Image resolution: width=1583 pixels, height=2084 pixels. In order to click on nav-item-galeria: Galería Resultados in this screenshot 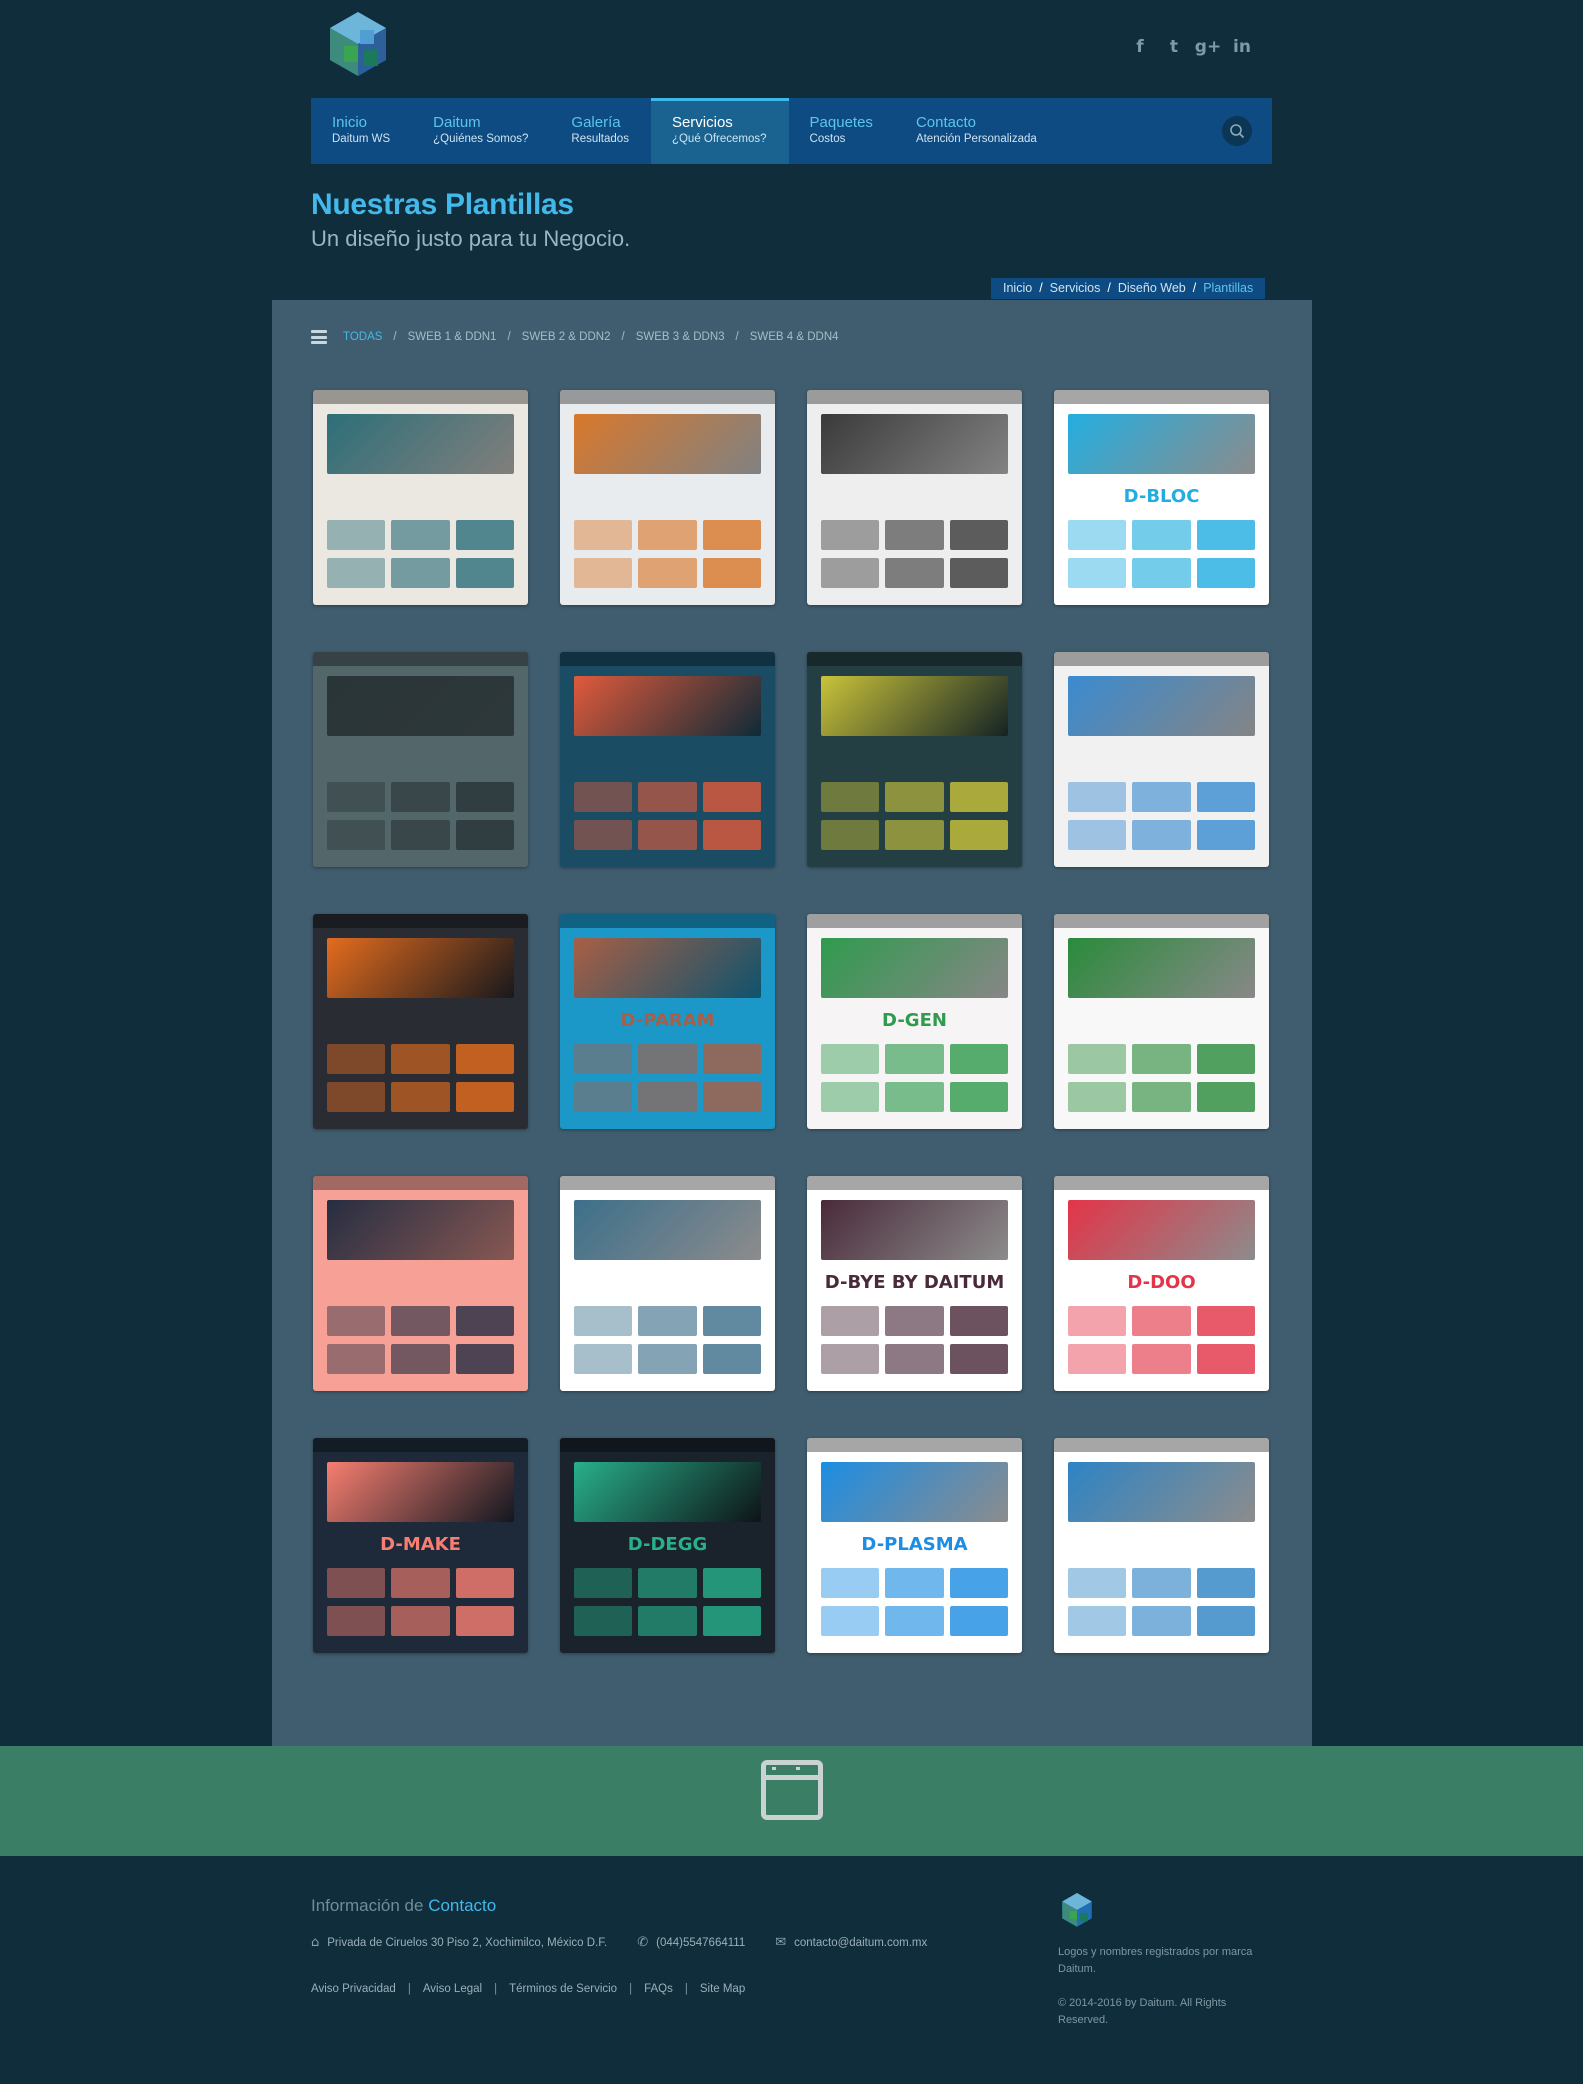, I will do `click(600, 131)`.